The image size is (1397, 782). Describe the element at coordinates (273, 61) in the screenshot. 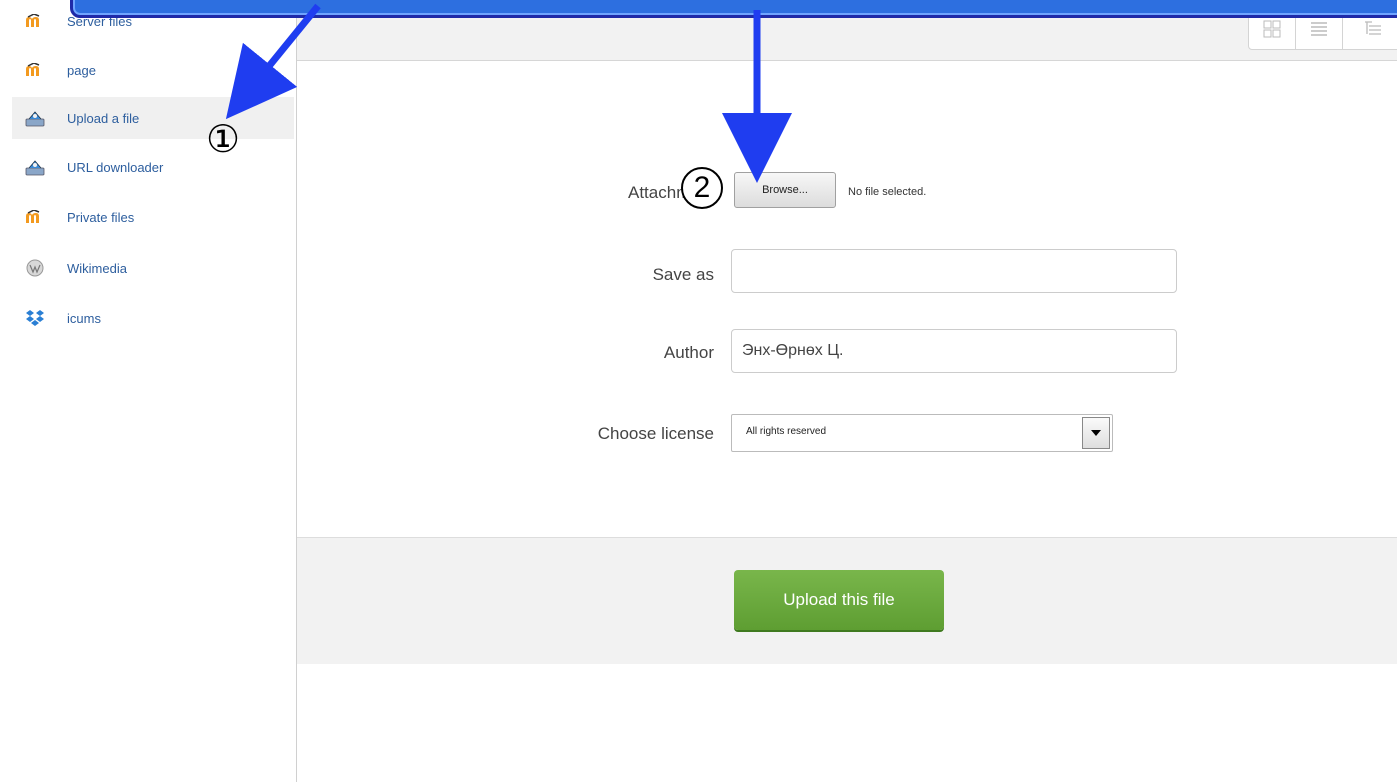

I see `arrow-to-upload-a-file` at that location.